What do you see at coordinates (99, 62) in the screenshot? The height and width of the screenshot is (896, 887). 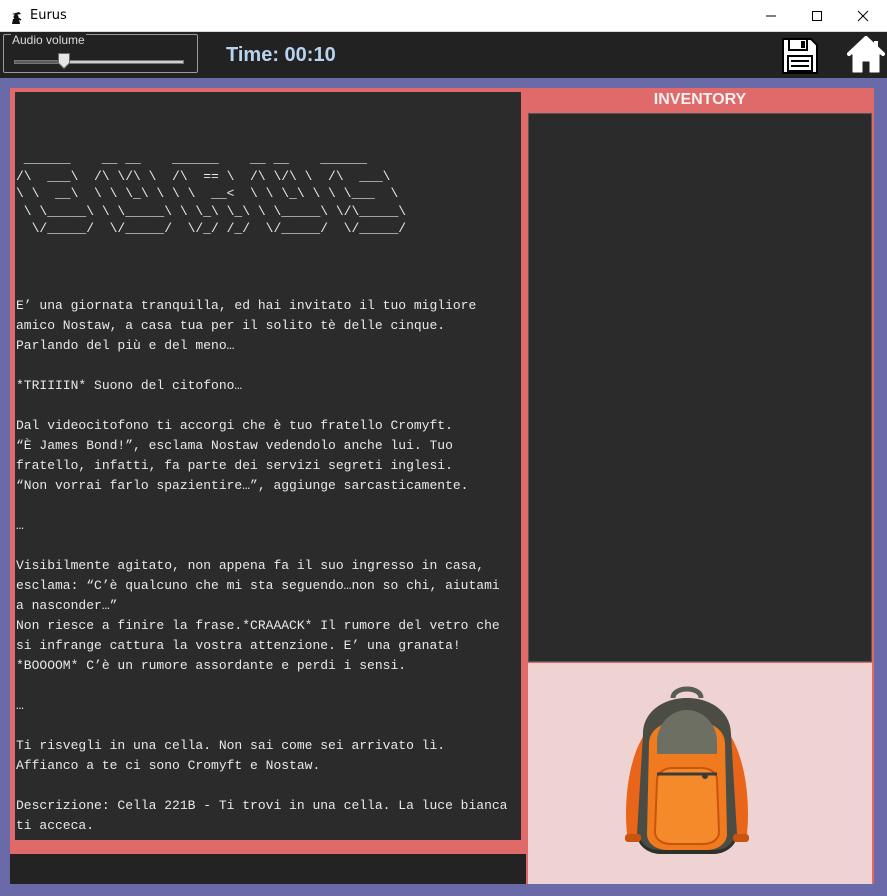 I see `audio-volume-slider` at bounding box center [99, 62].